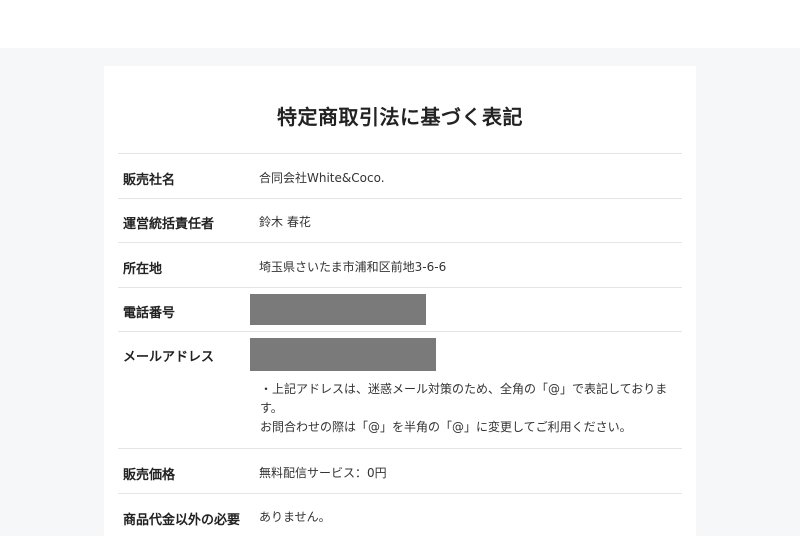  What do you see at coordinates (149, 313) in the screenshot?
I see `row-label-phone: 電話番号` at bounding box center [149, 313].